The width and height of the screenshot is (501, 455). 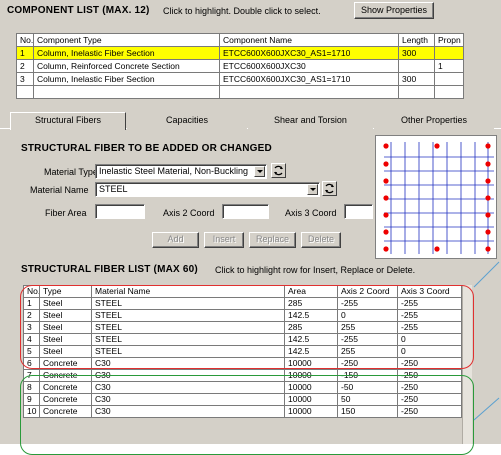 I want to click on col-header-axis2: Axis 2 Coord, so click(x=367, y=291).